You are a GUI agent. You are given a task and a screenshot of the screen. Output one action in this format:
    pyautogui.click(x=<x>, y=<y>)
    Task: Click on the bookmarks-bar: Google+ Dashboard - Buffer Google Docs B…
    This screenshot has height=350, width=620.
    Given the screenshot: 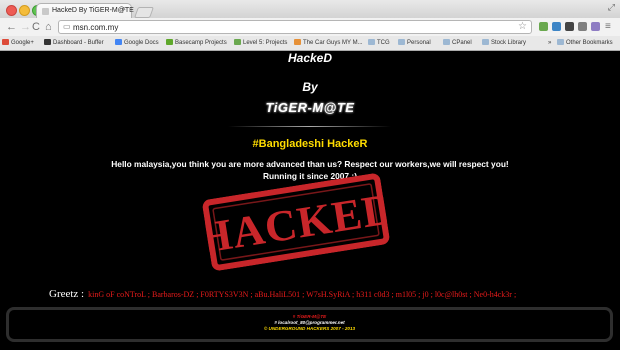 What is the action you would take?
    pyautogui.click(x=310, y=43)
    